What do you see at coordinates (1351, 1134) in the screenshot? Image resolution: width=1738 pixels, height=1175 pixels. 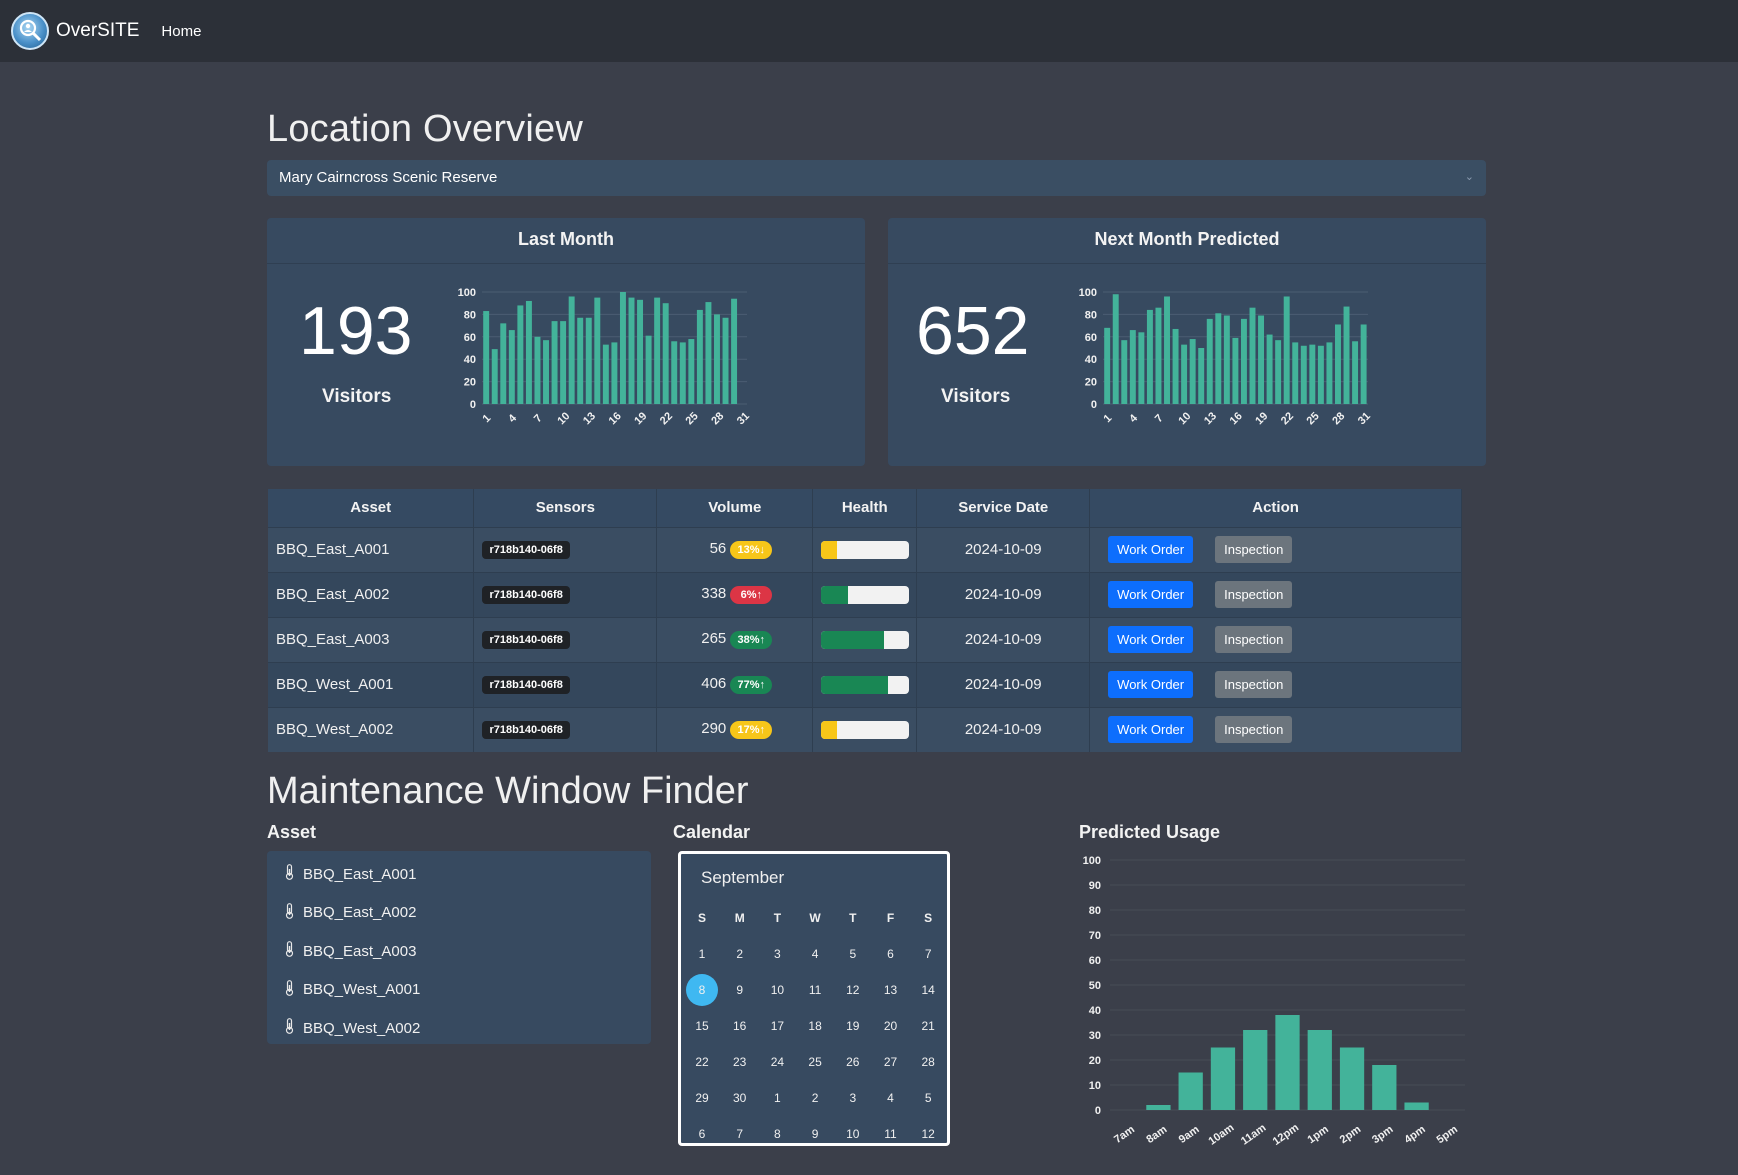 I see `x-tick-label: 2pm` at bounding box center [1351, 1134].